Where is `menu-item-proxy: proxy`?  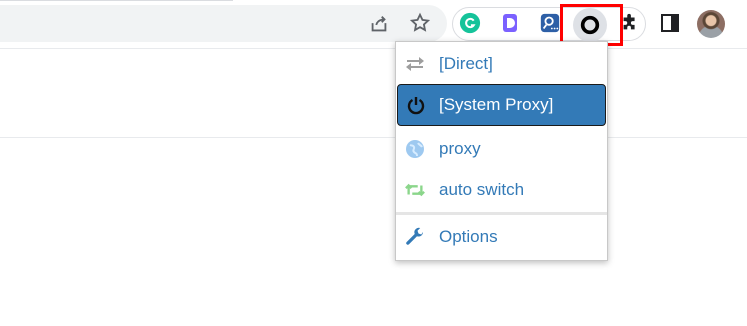
menu-item-proxy: proxy is located at coordinates (501, 149).